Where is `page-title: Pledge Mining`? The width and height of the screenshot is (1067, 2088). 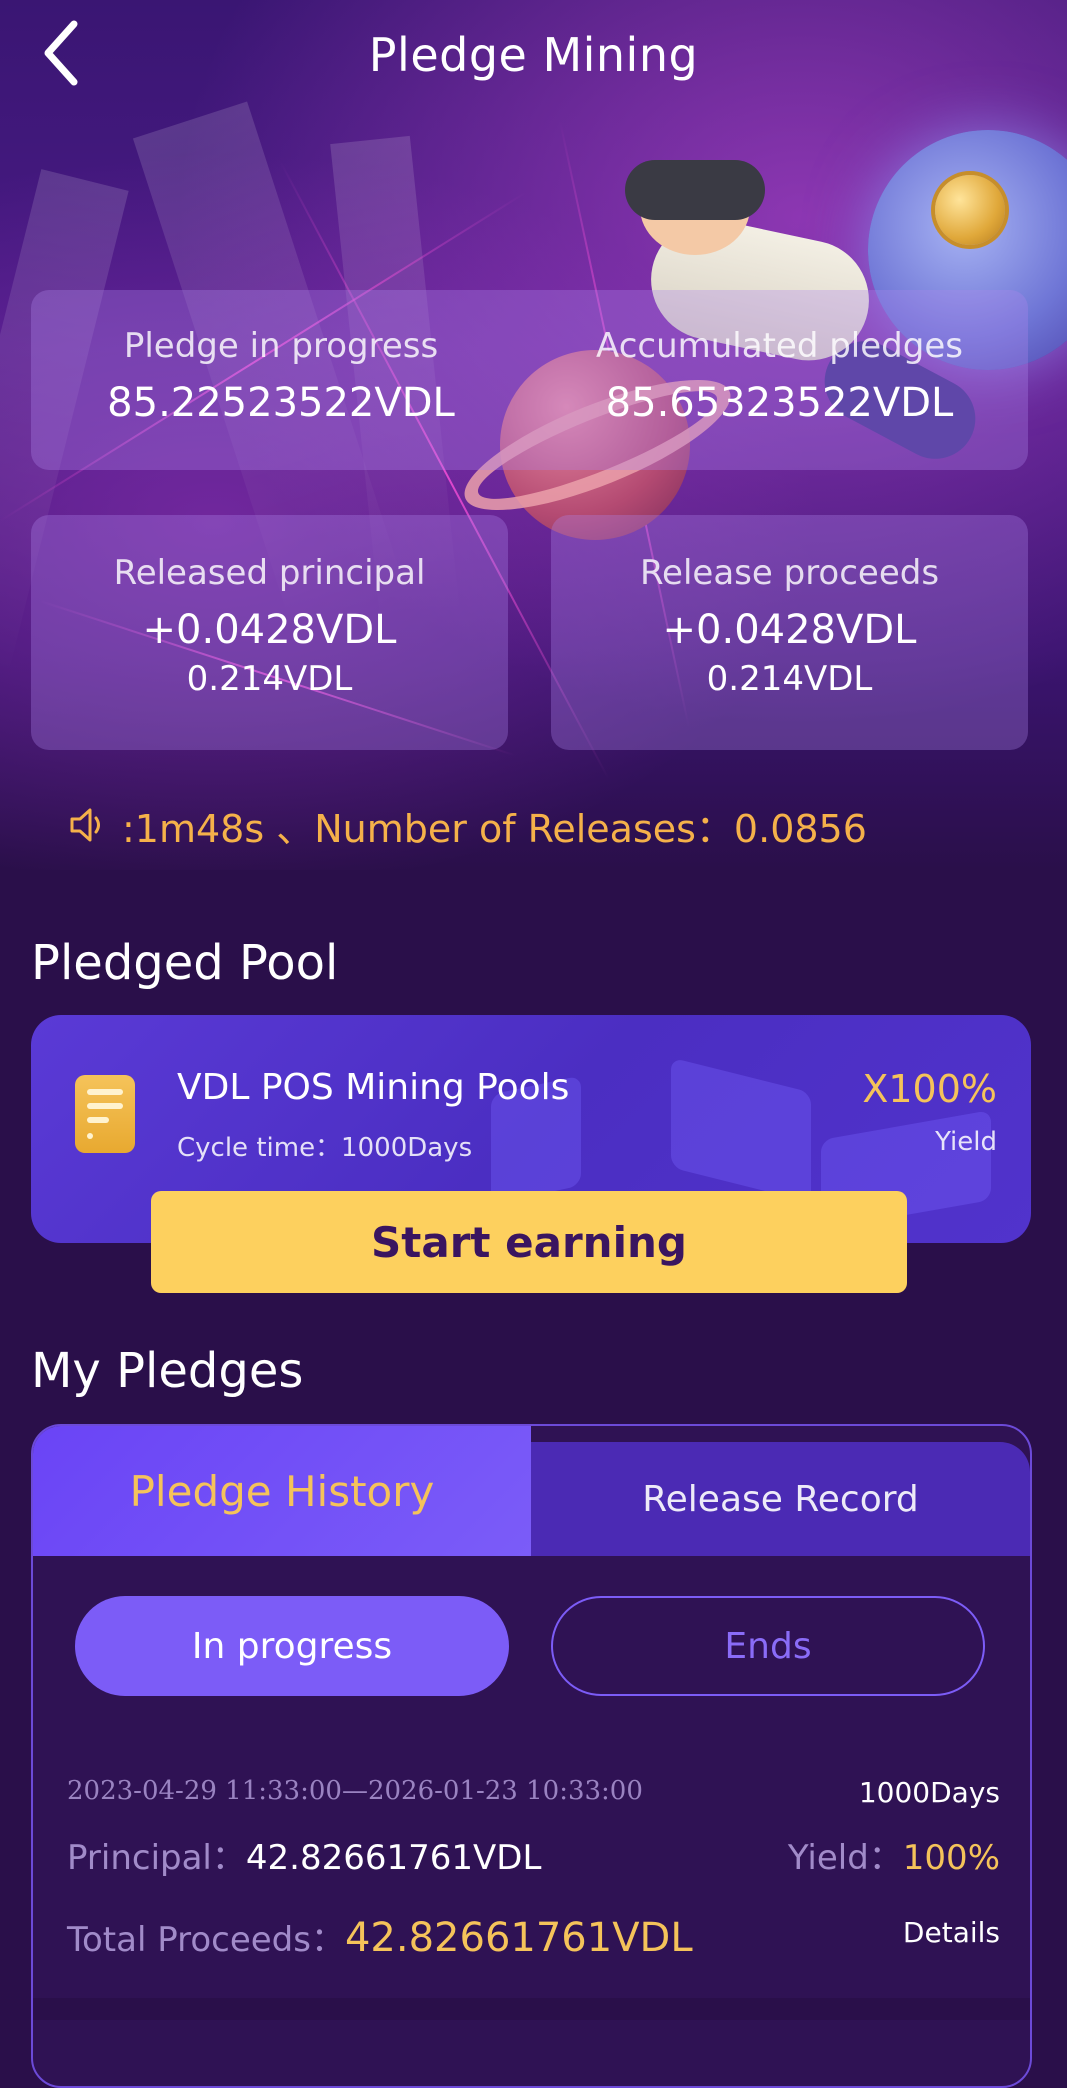 page-title: Pledge Mining is located at coordinates (533, 55).